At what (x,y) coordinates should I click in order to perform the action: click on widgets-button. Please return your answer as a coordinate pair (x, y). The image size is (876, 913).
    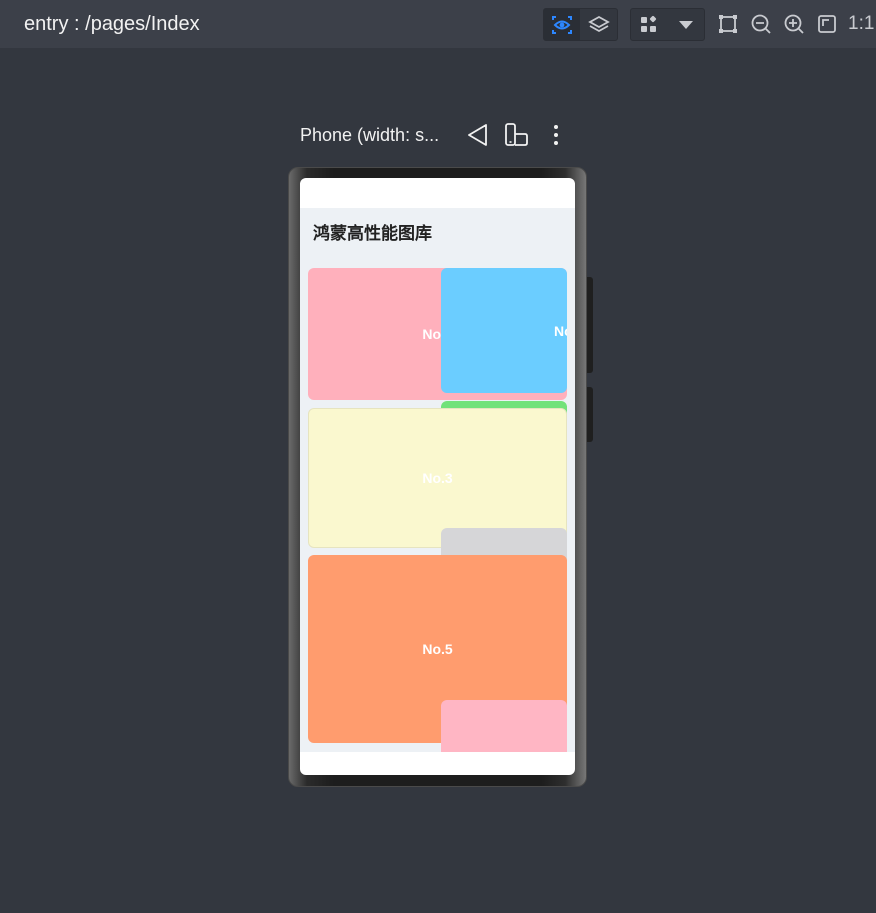
    Looking at the image, I should click on (649, 24).